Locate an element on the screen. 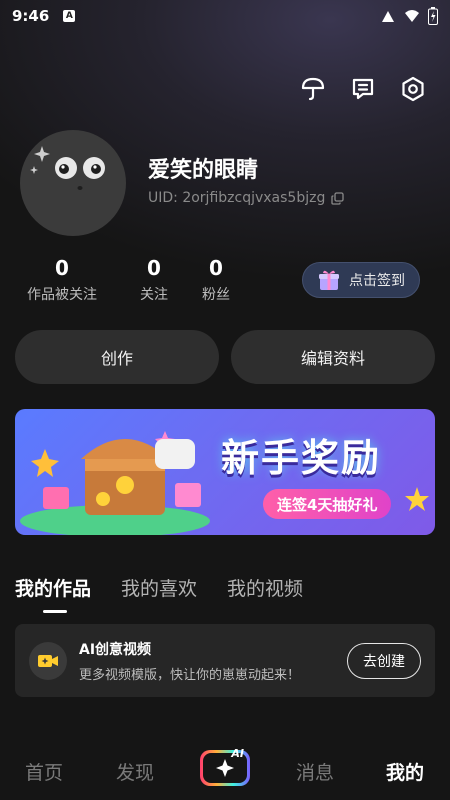  tab-label: 我的视频 is located at coordinates (265, 589).